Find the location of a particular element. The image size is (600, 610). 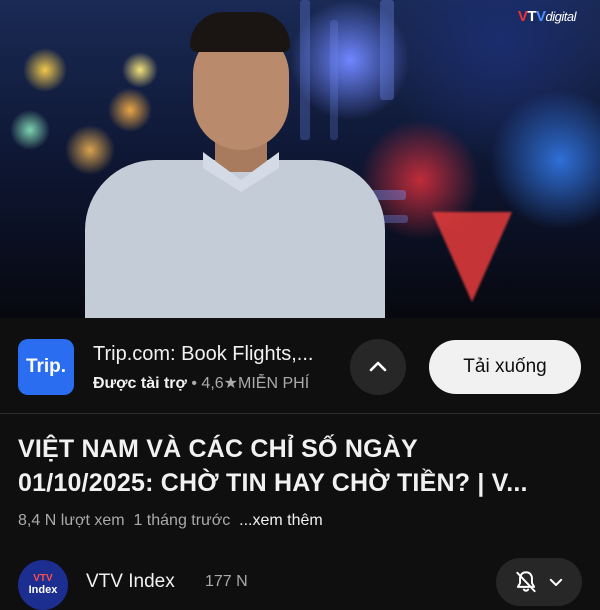

channel-avatar: VTV Index is located at coordinates (43, 585).